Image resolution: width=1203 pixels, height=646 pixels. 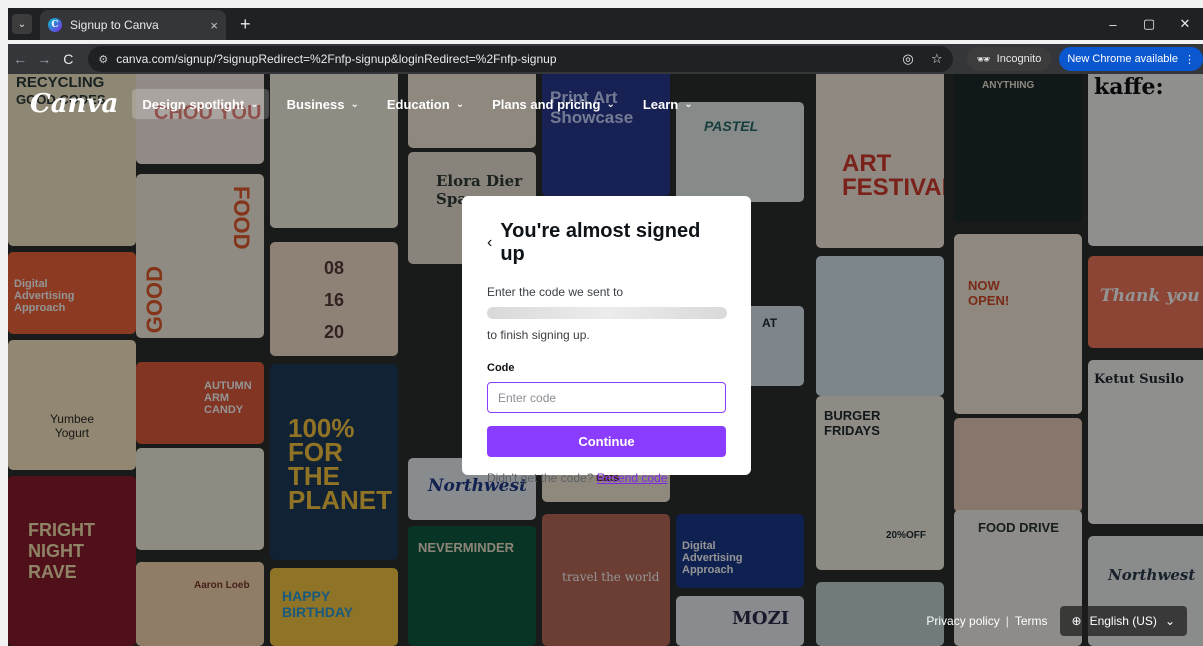 What do you see at coordinates (606, 397) in the screenshot?
I see `code-input` at bounding box center [606, 397].